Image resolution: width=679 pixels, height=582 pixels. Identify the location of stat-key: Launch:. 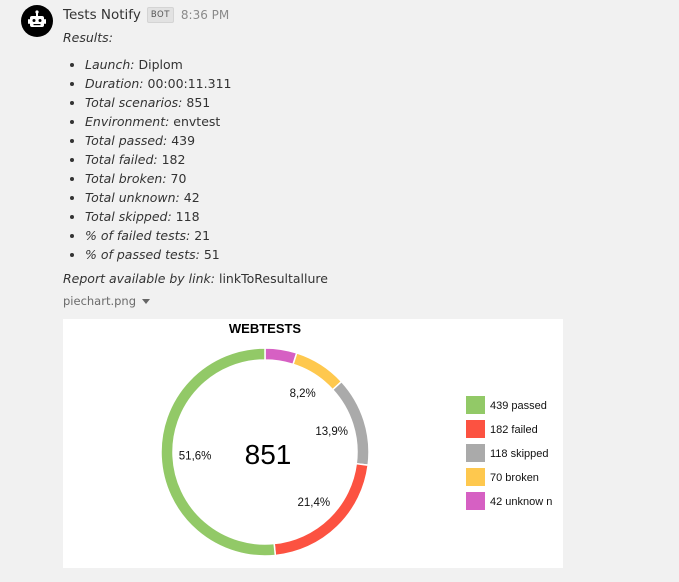
(110, 64).